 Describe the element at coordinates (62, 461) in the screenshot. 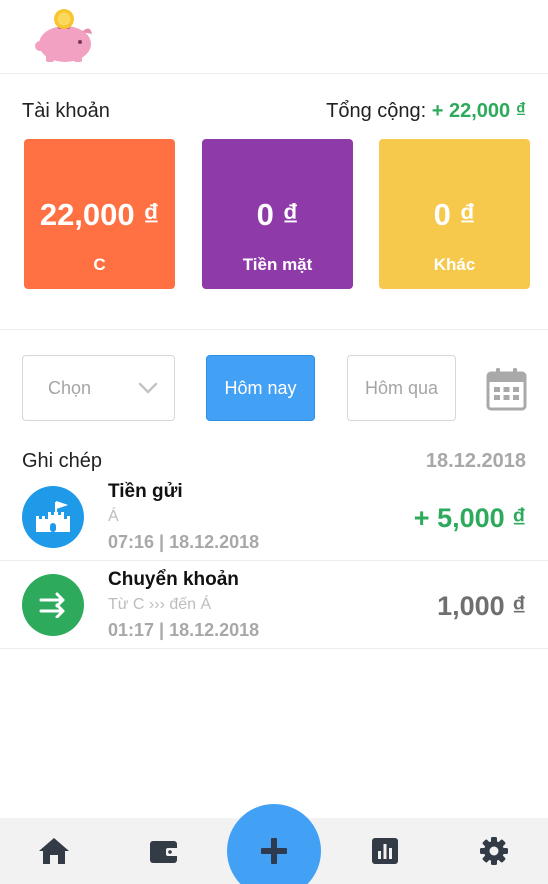

I see `records-title: Ghi chép` at that location.